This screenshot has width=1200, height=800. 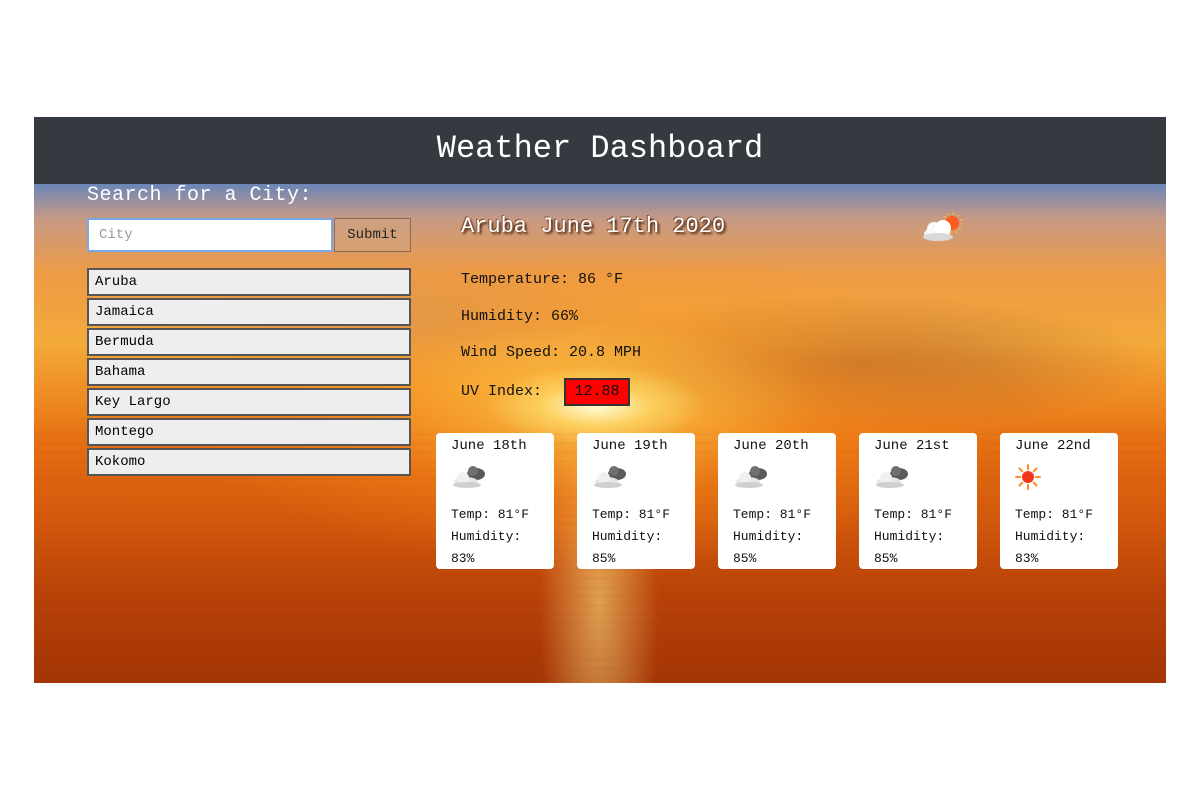 I want to click on forecast-date: June 21st, so click(x=912, y=446).